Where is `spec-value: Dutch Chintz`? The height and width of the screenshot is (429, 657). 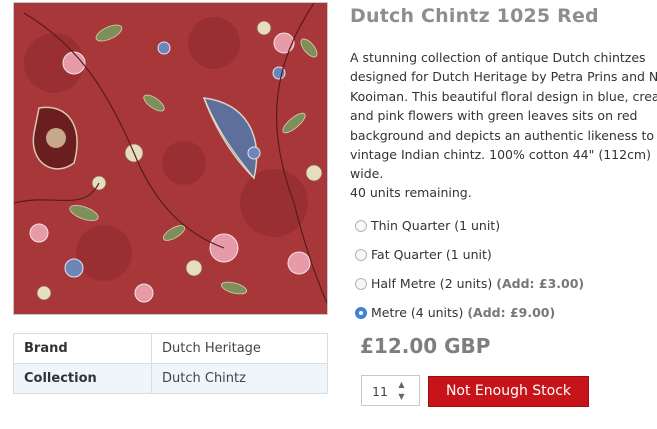 spec-value: Dutch Chintz is located at coordinates (239, 378).